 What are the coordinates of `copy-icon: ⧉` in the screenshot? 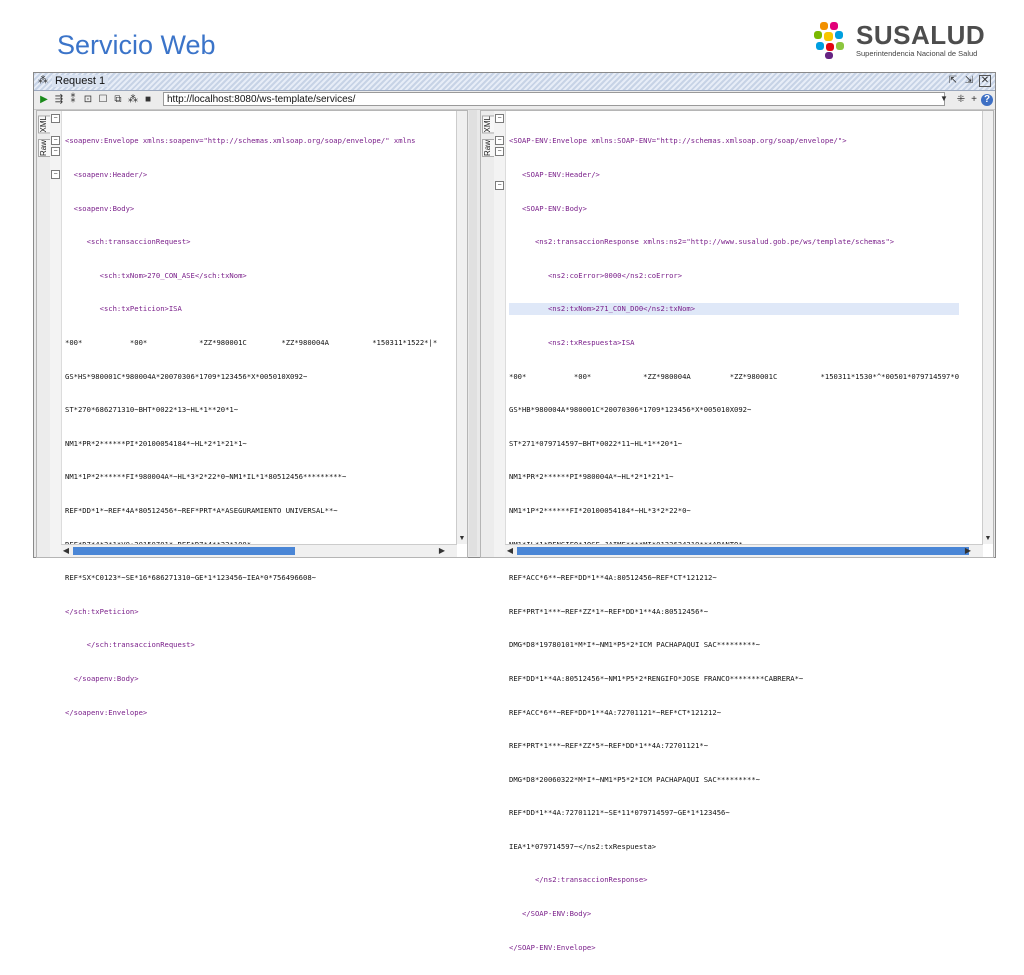 It's located at (118, 100).